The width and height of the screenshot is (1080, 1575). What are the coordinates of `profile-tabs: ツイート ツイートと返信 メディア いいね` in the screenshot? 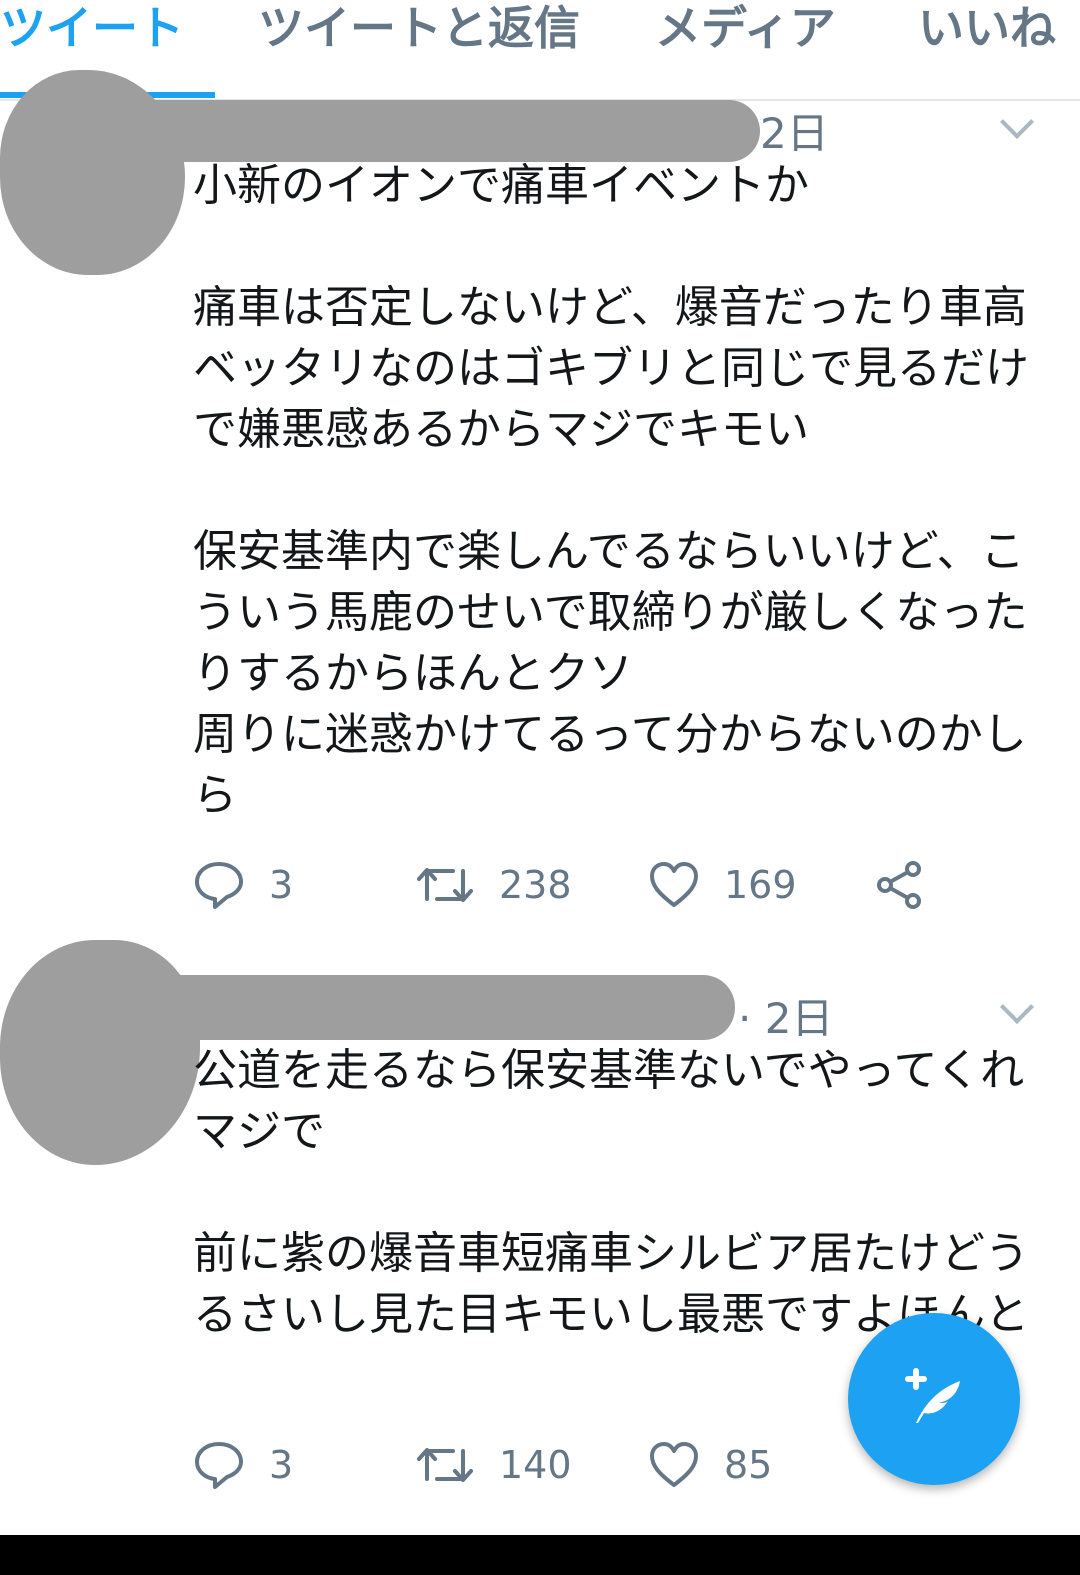 It's located at (540, 50).